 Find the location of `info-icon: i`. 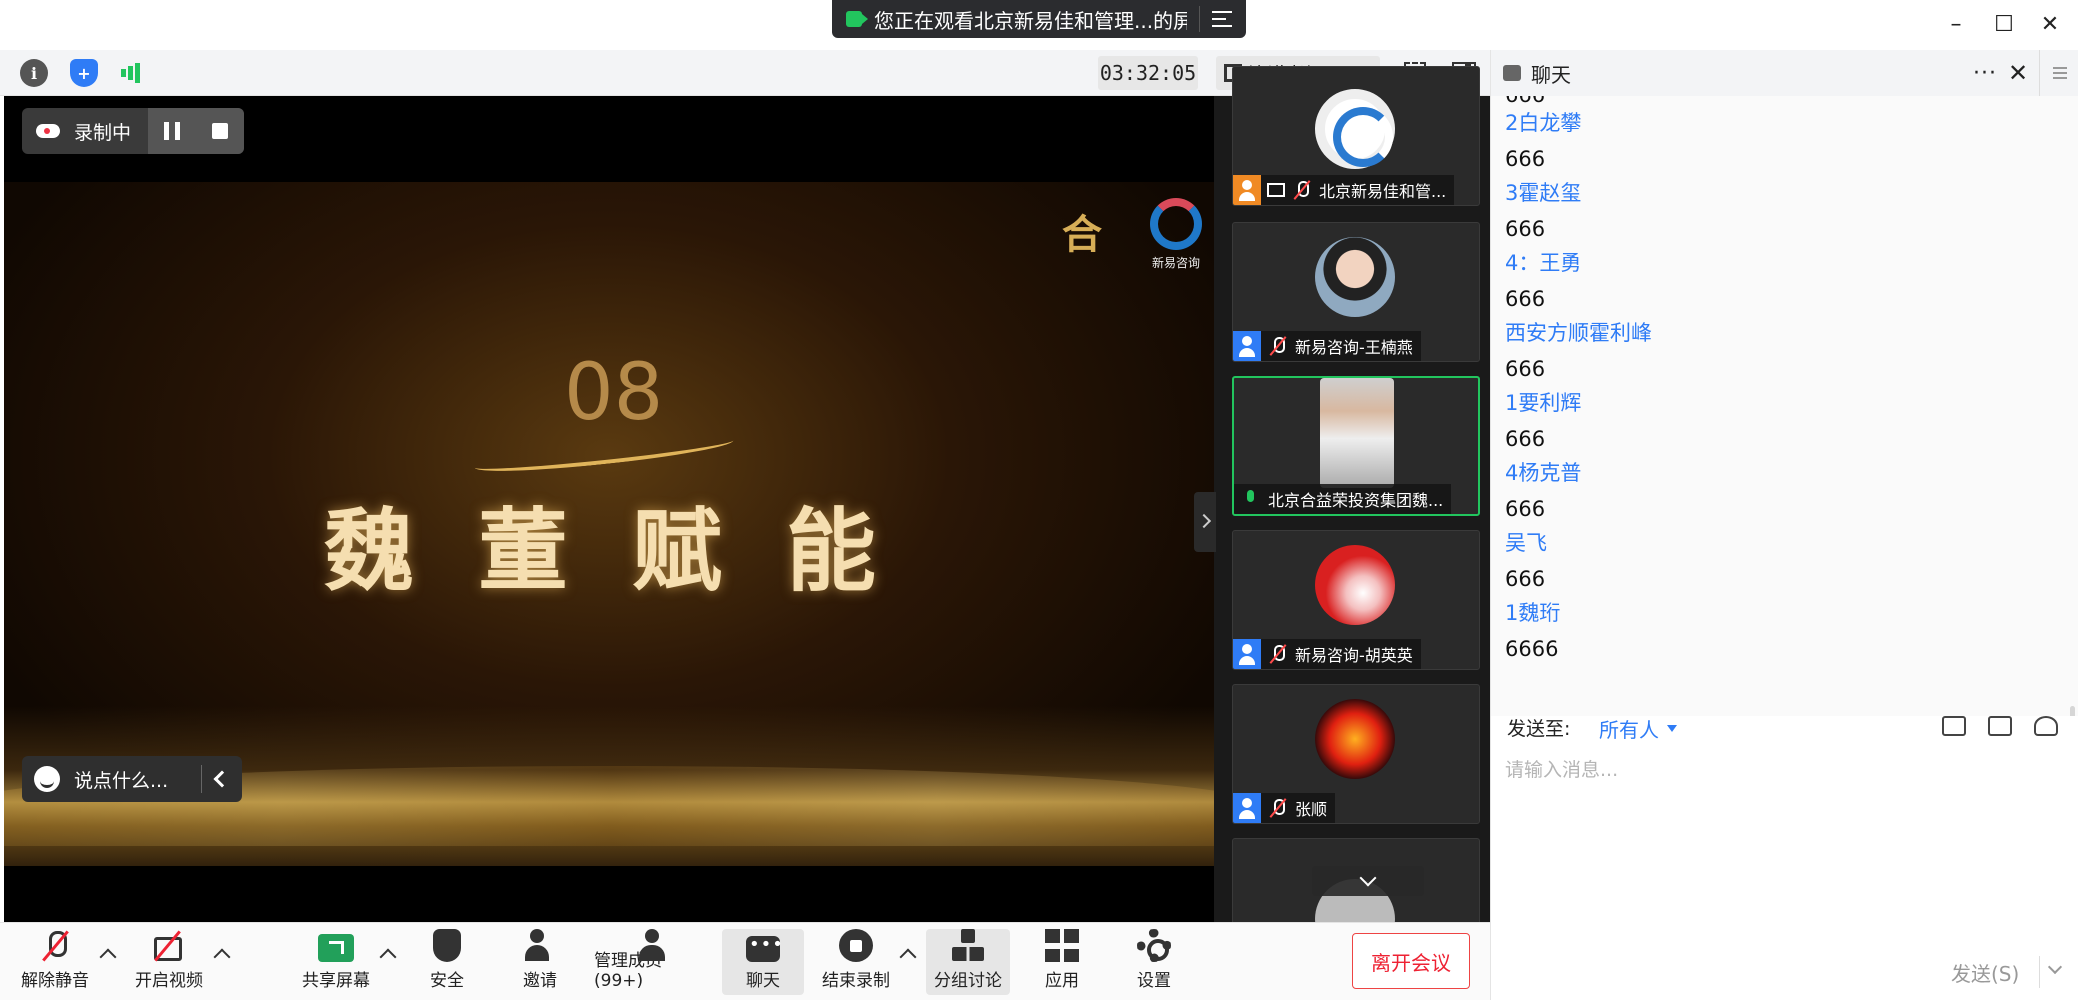

info-icon: i is located at coordinates (34, 73).